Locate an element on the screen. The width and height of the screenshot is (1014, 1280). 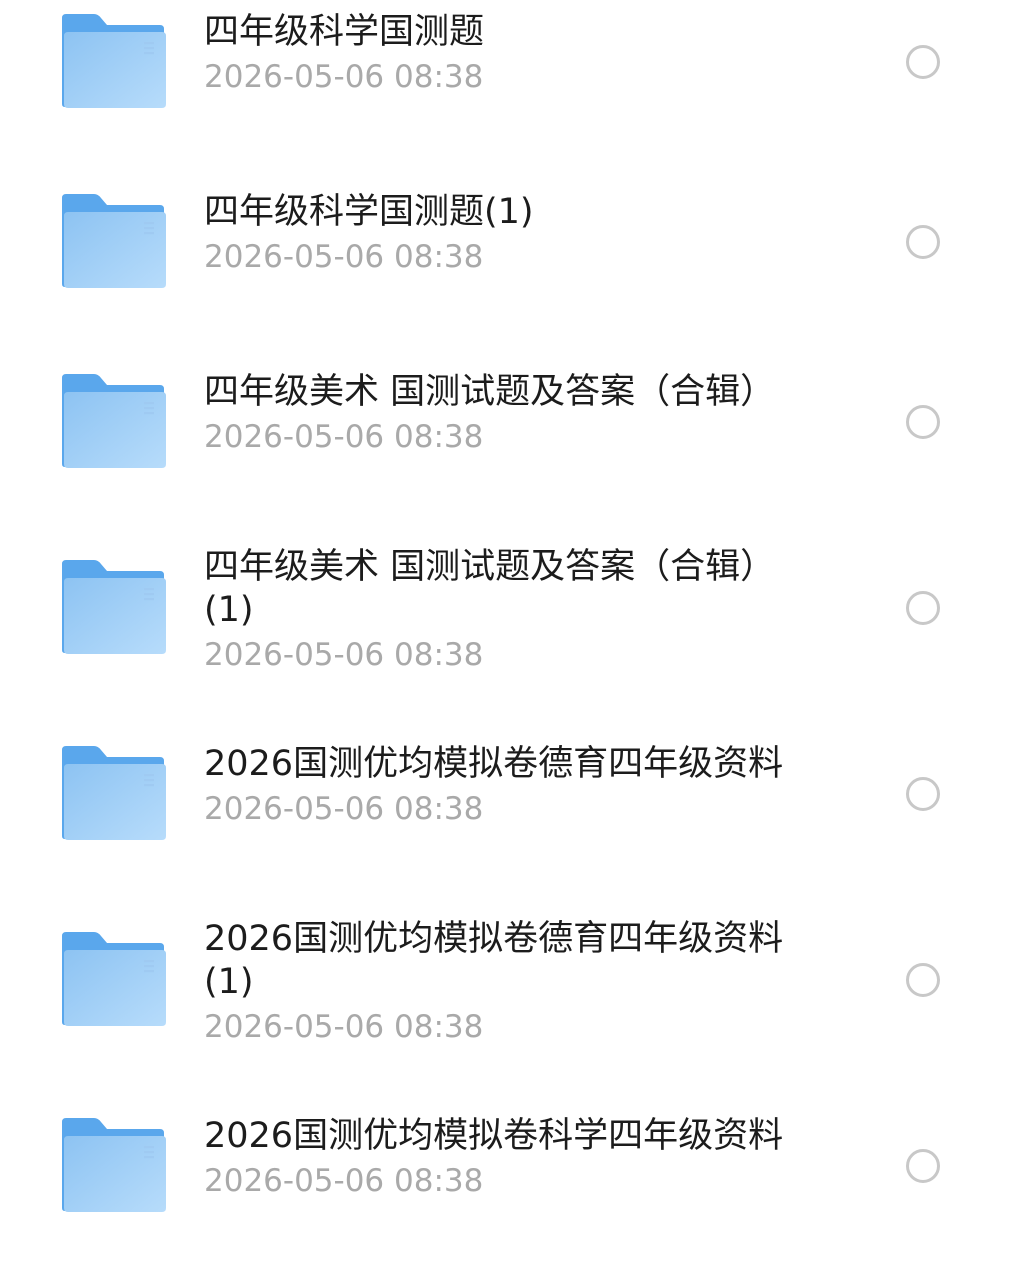
item-text: 四年级科学国测题 2026-05-06 08:38 is located at coordinates (514, 54).